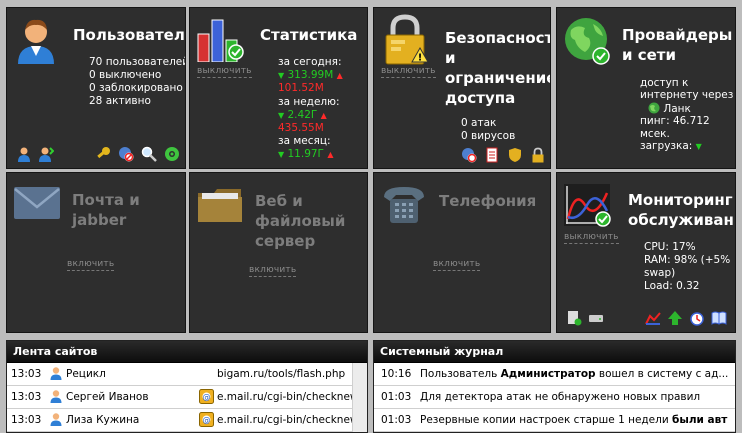 Image resolution: width=742 pixels, height=433 pixels. I want to click on block-user-icon, so click(126, 154).